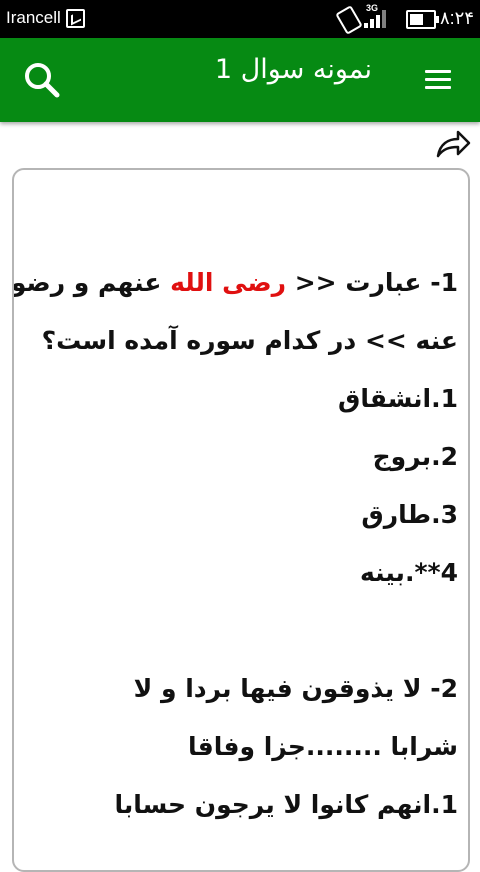  I want to click on share-icon, so click(453, 144).